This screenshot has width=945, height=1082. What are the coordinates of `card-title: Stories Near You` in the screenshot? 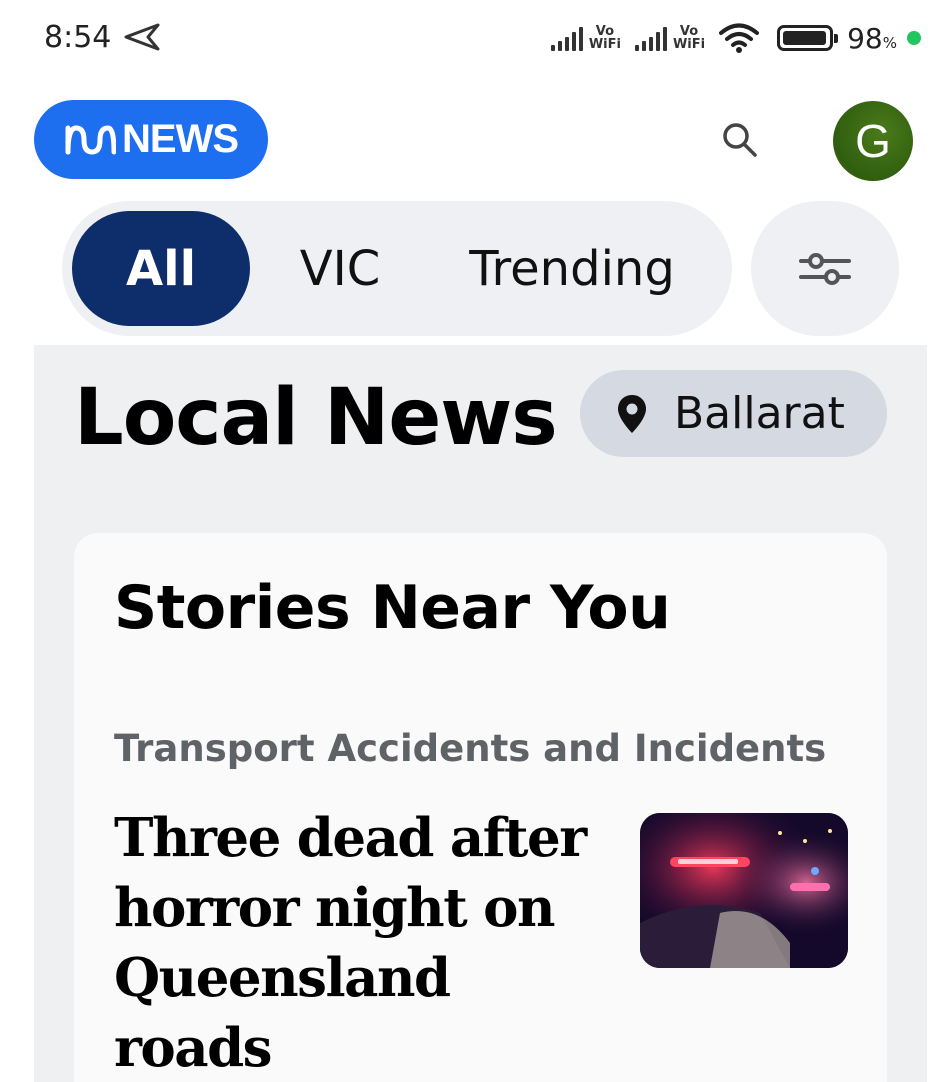 It's located at (392, 608).